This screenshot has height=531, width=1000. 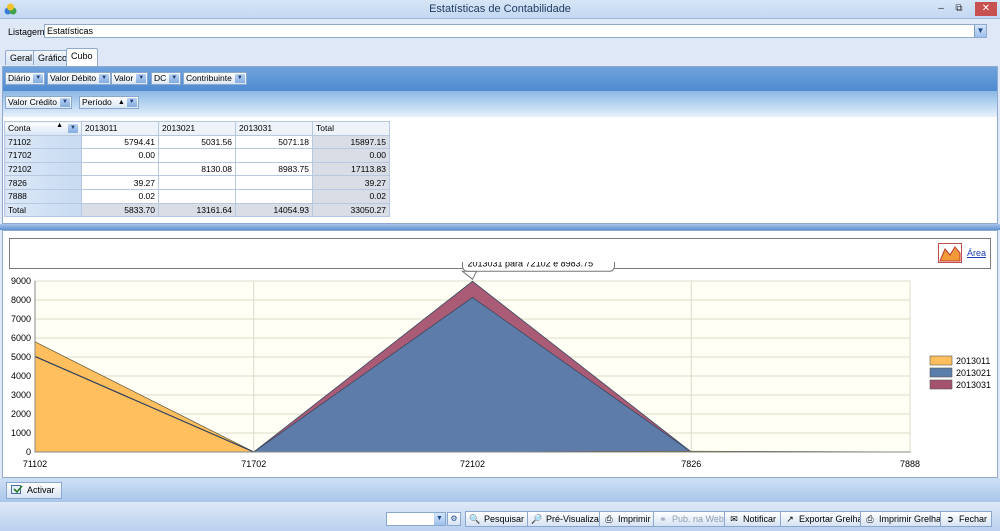 I want to click on y-tick-label: 3000, so click(x=21, y=395).